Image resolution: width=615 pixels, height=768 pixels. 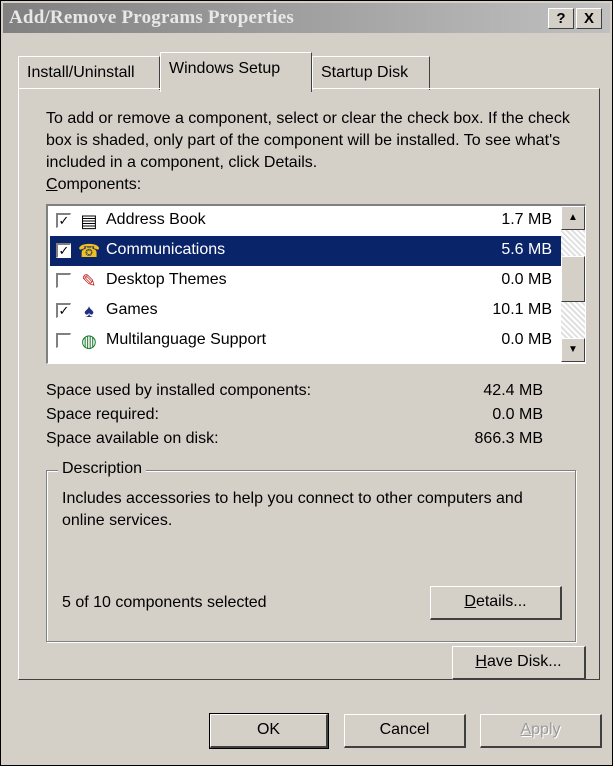 What do you see at coordinates (102, 469) in the screenshot?
I see `description-title: Description` at bounding box center [102, 469].